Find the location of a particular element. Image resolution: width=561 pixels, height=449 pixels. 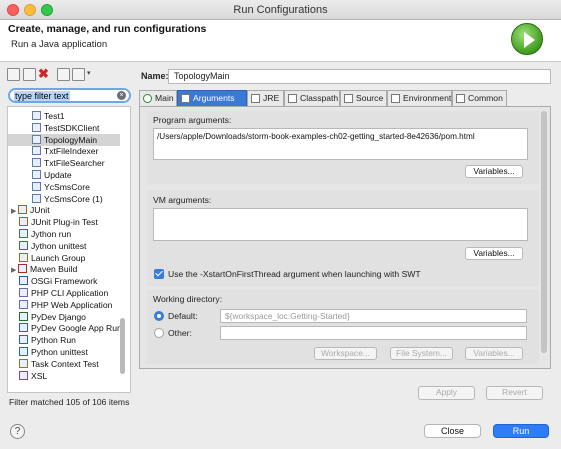

tree-item-label: OSGi Framework is located at coordinates (64, 281).